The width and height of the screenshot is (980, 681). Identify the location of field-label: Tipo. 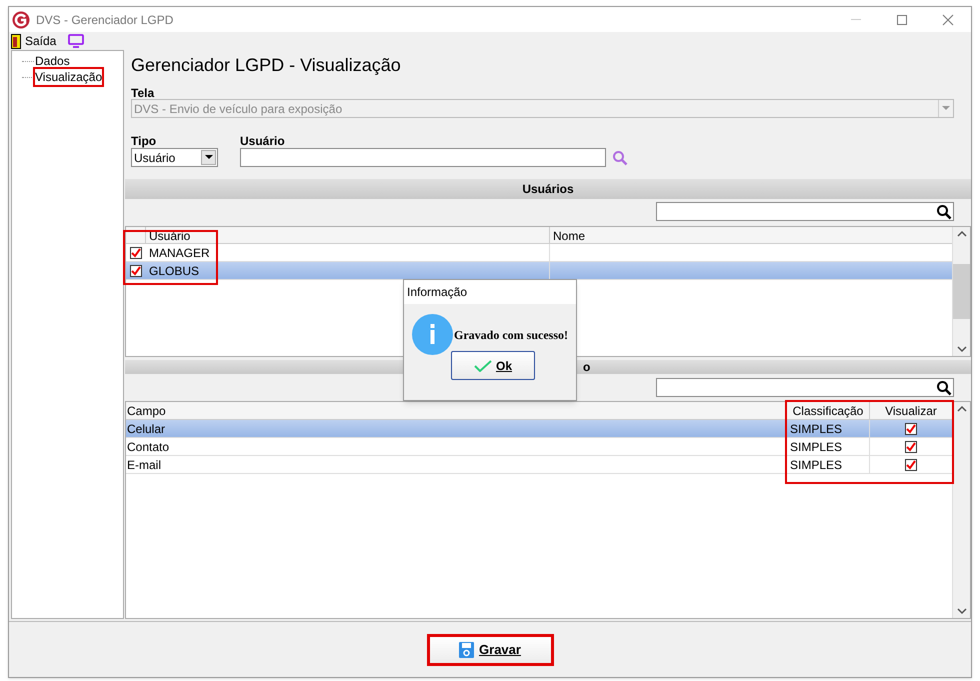
(144, 140).